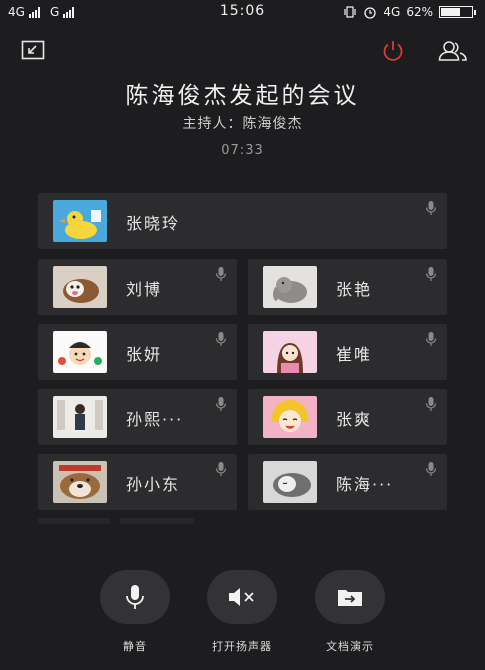 The width and height of the screenshot is (485, 670). Describe the element at coordinates (290, 287) in the screenshot. I see `elephant-toy-avatar` at that location.